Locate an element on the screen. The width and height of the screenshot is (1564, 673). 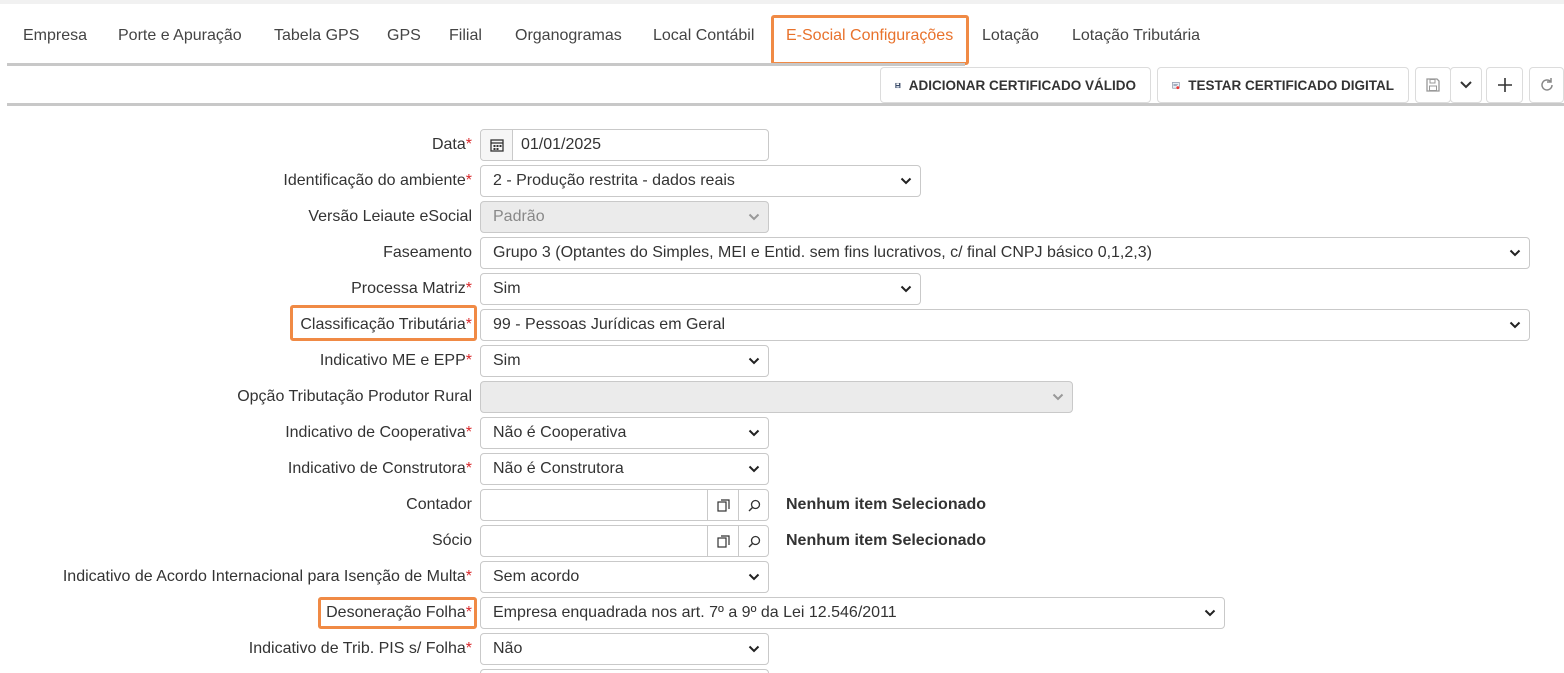
ambiente-value: 2 - Produção restrita - dados reais is located at coordinates (614, 180).